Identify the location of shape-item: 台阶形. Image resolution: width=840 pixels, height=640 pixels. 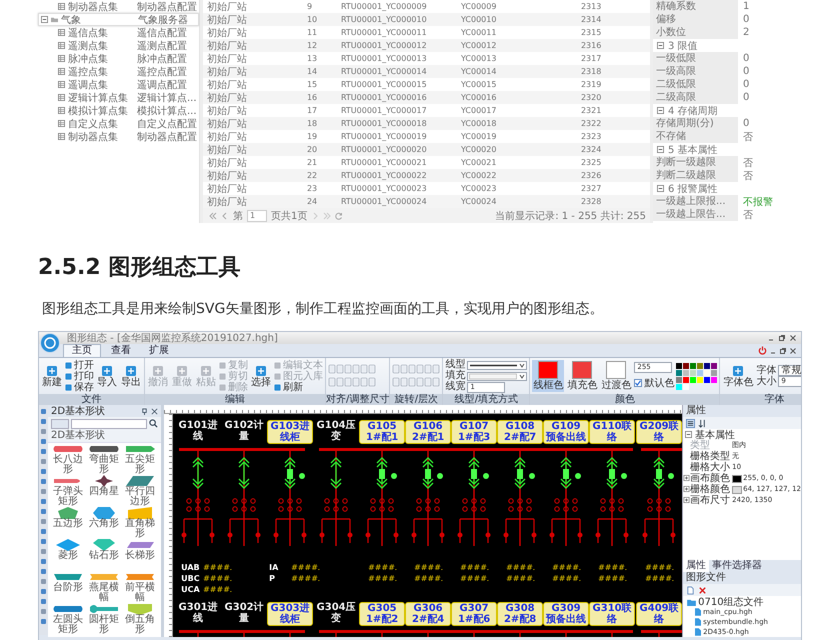
(68, 587).